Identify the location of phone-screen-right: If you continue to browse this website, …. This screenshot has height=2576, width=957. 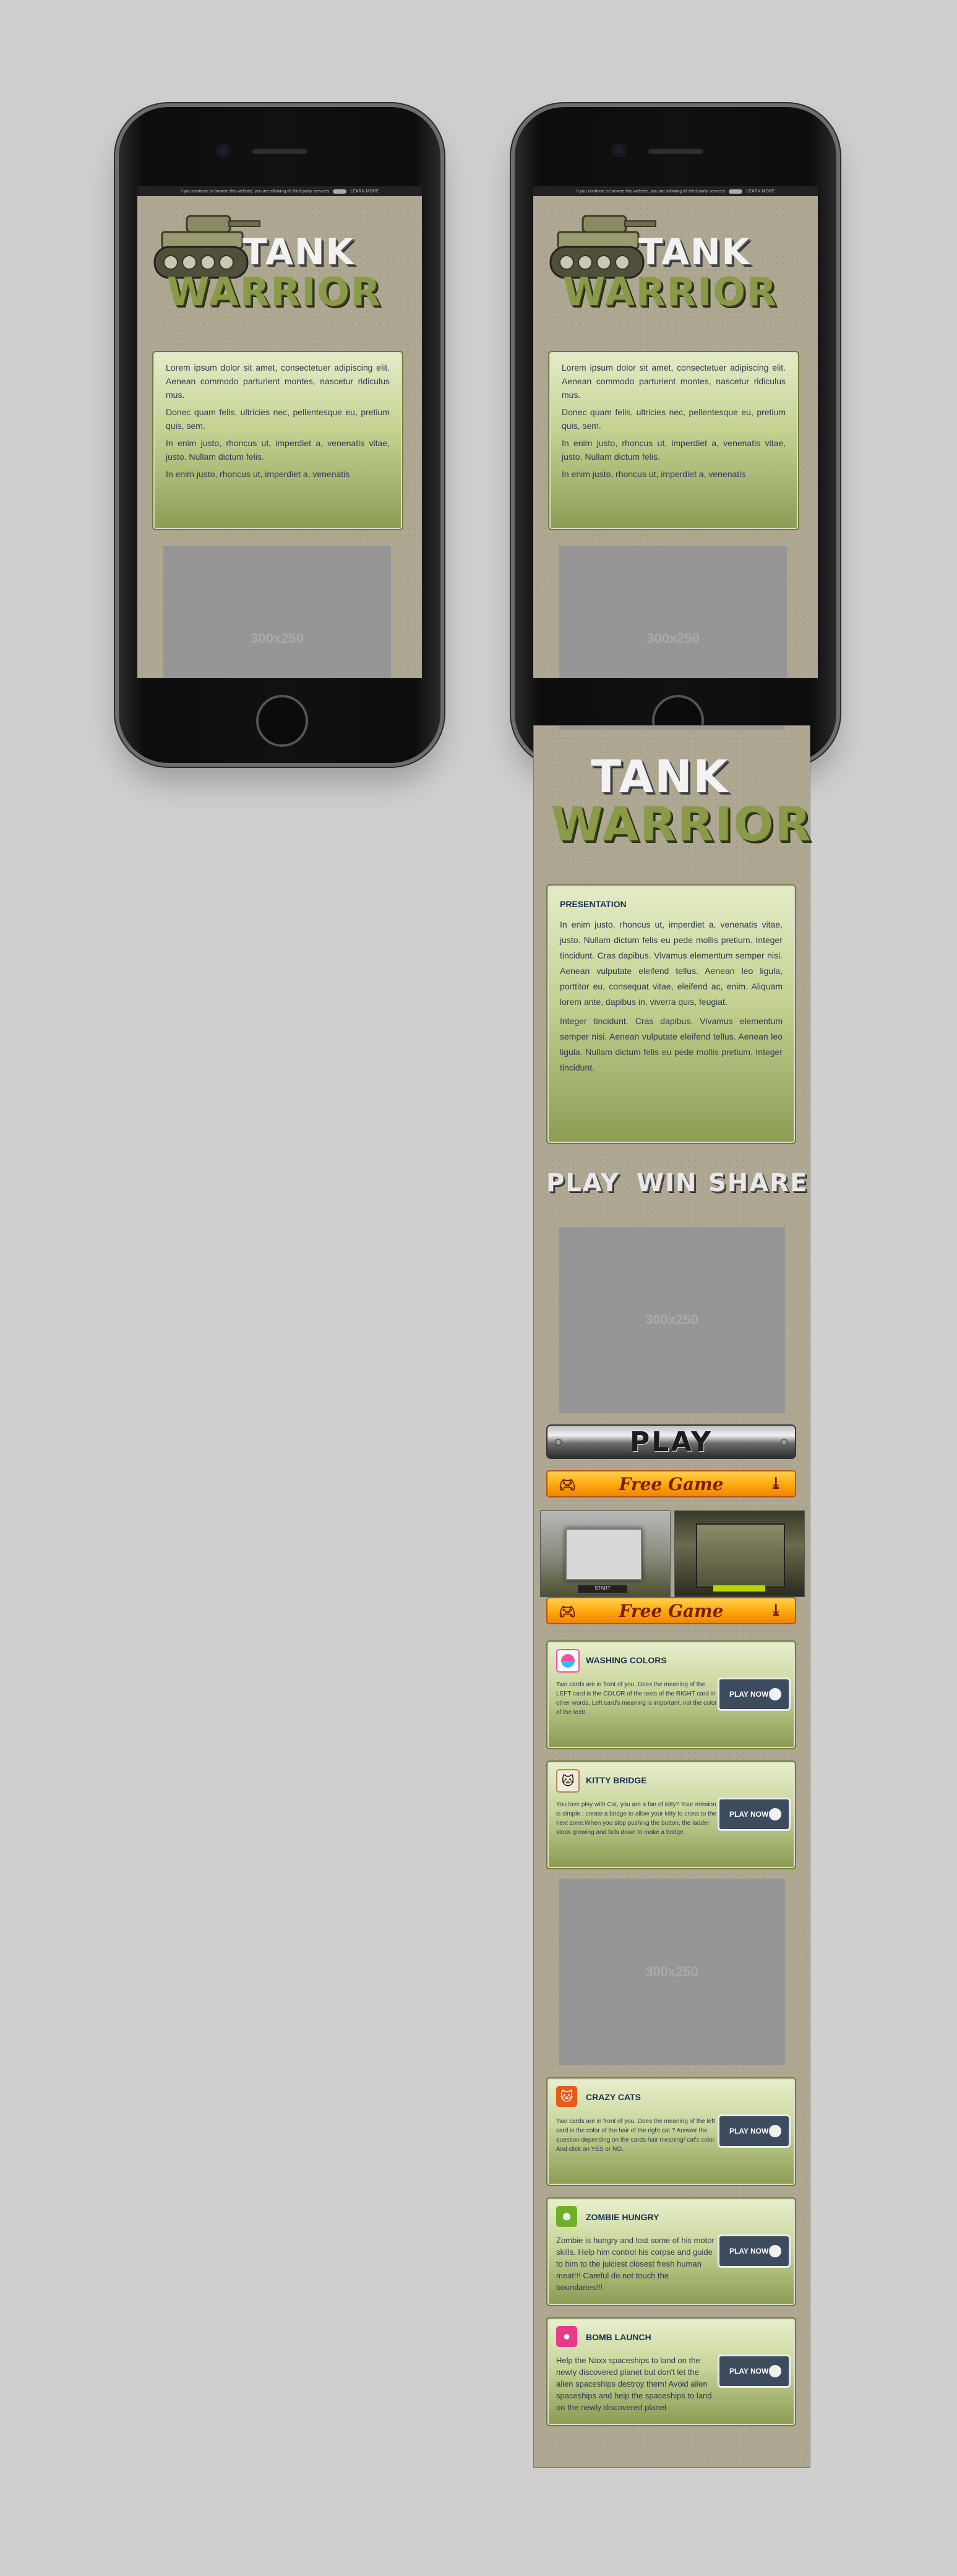
(675, 432).